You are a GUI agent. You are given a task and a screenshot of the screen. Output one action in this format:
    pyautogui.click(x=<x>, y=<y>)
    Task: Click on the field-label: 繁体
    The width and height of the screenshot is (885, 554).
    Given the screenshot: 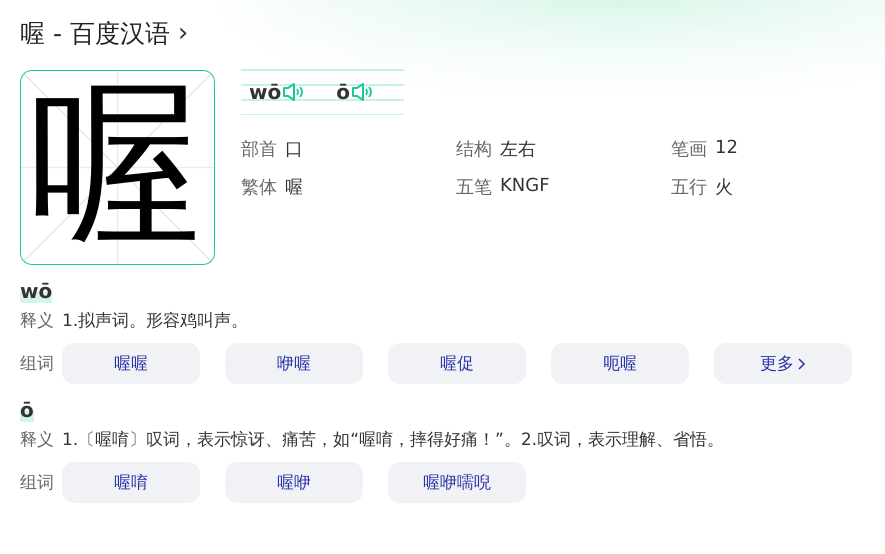 What is the action you would take?
    pyautogui.click(x=259, y=187)
    